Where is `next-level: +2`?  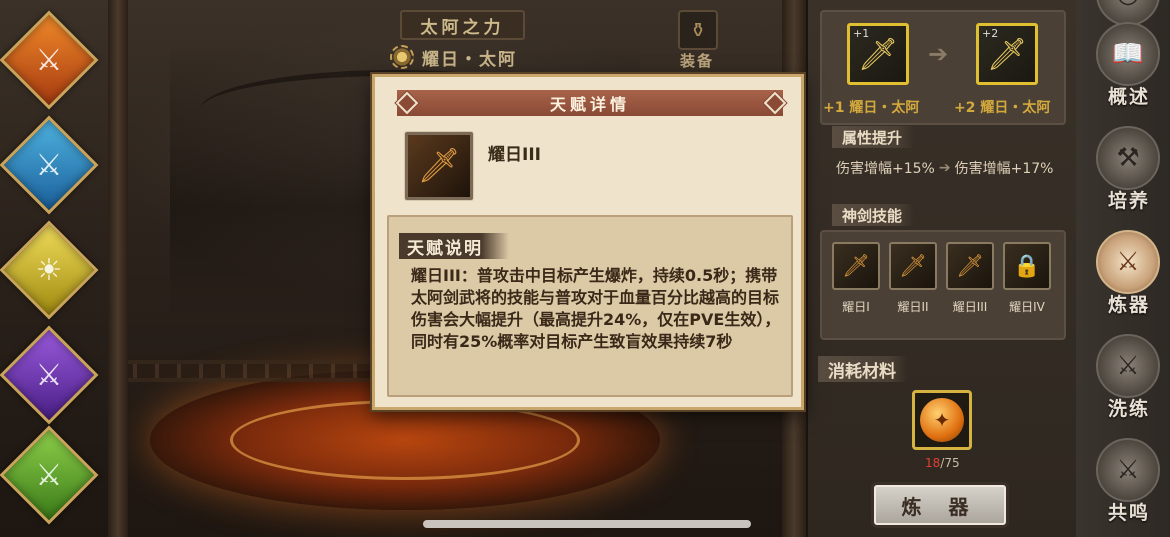
next-level: +2 is located at coordinates (990, 33).